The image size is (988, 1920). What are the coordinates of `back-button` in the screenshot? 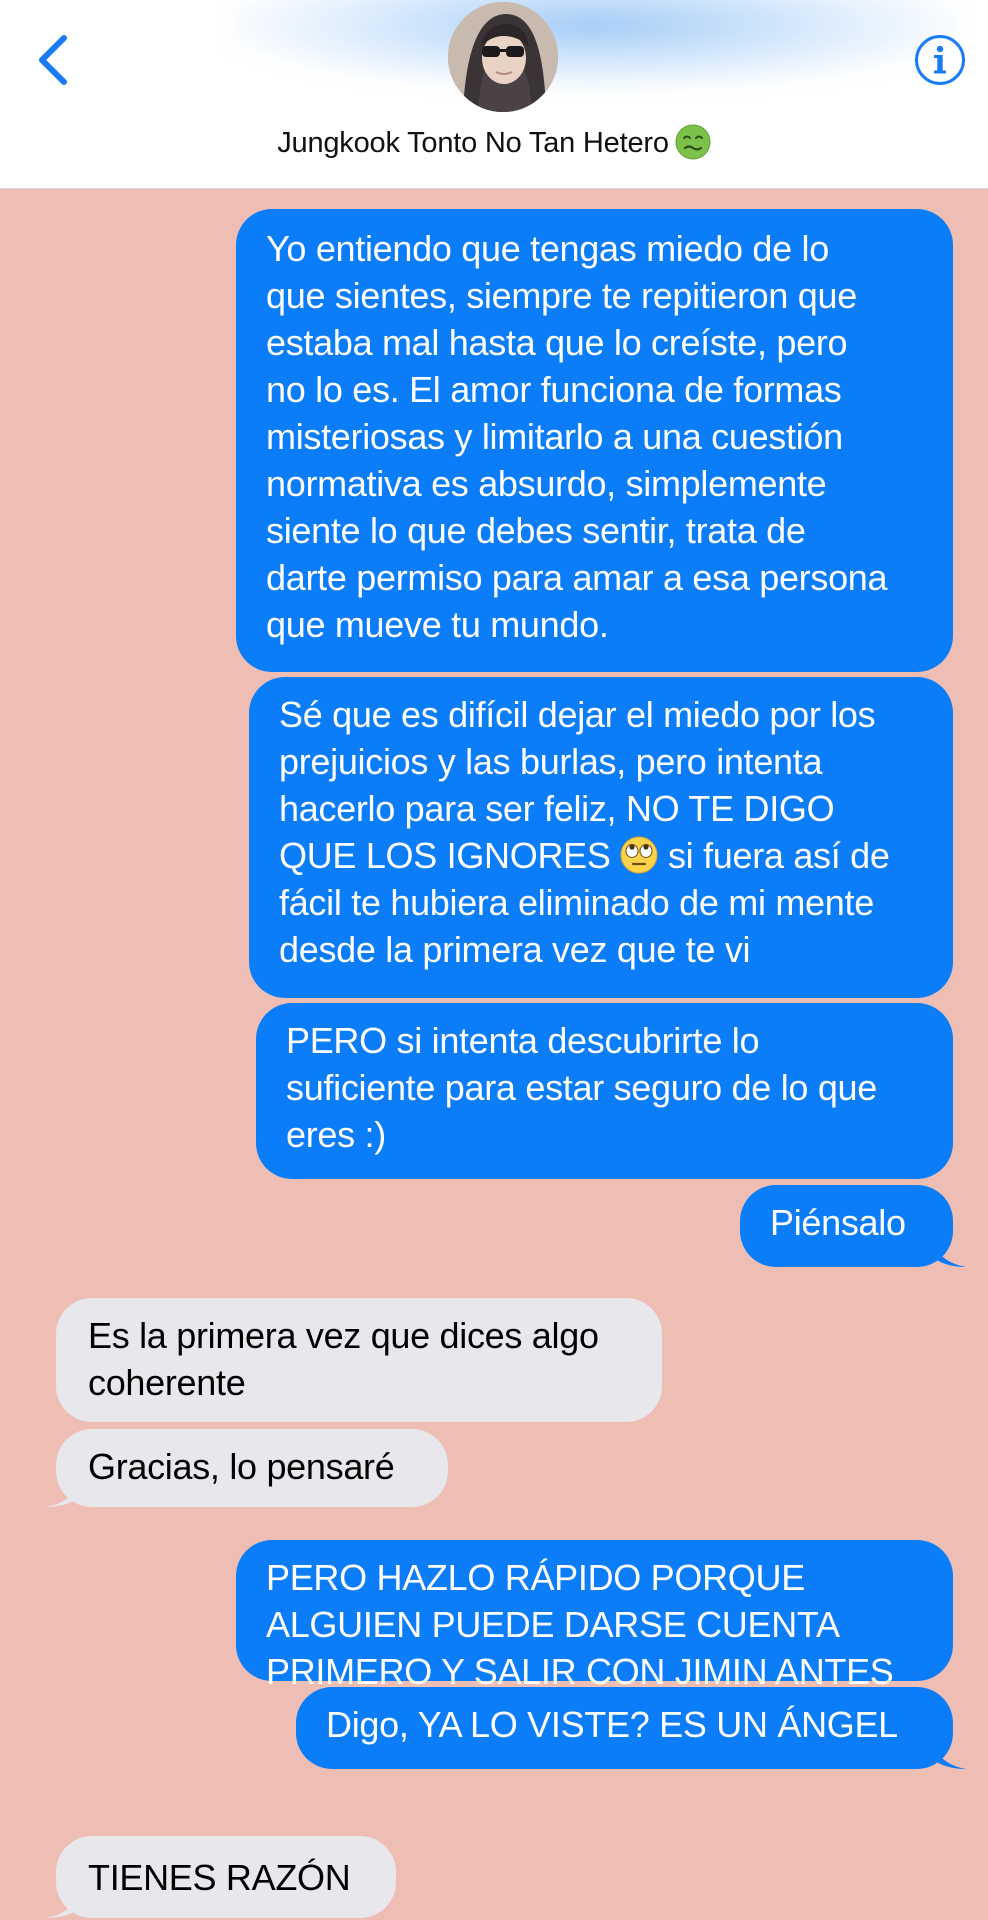 It's located at (55, 60).